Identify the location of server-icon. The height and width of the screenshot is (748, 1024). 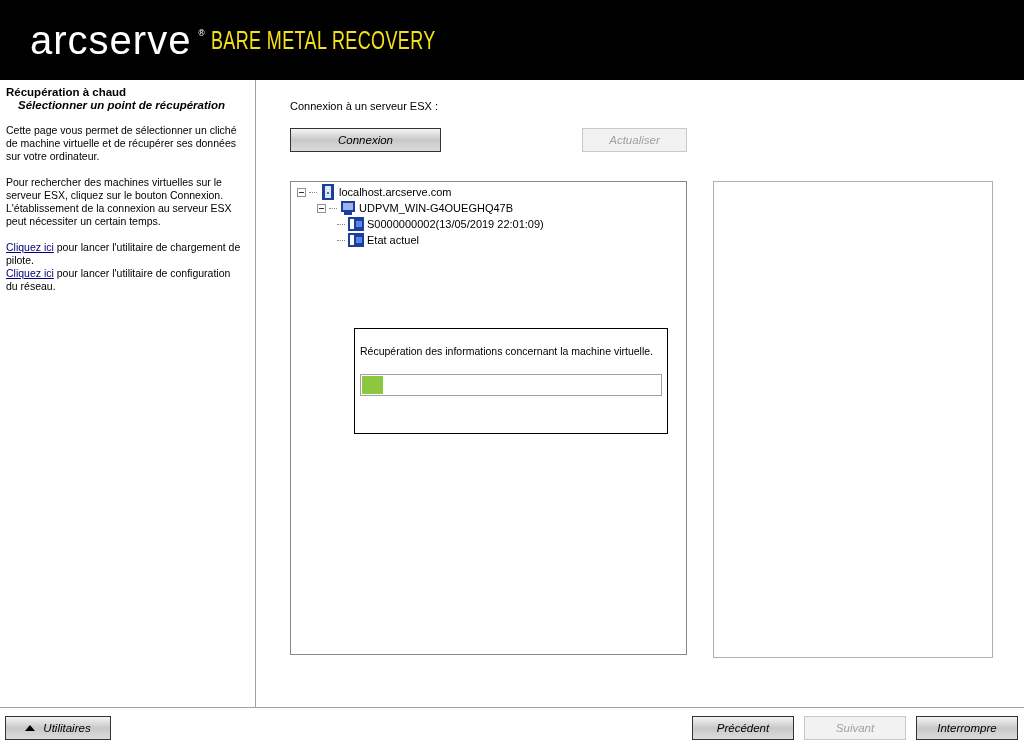
(328, 192).